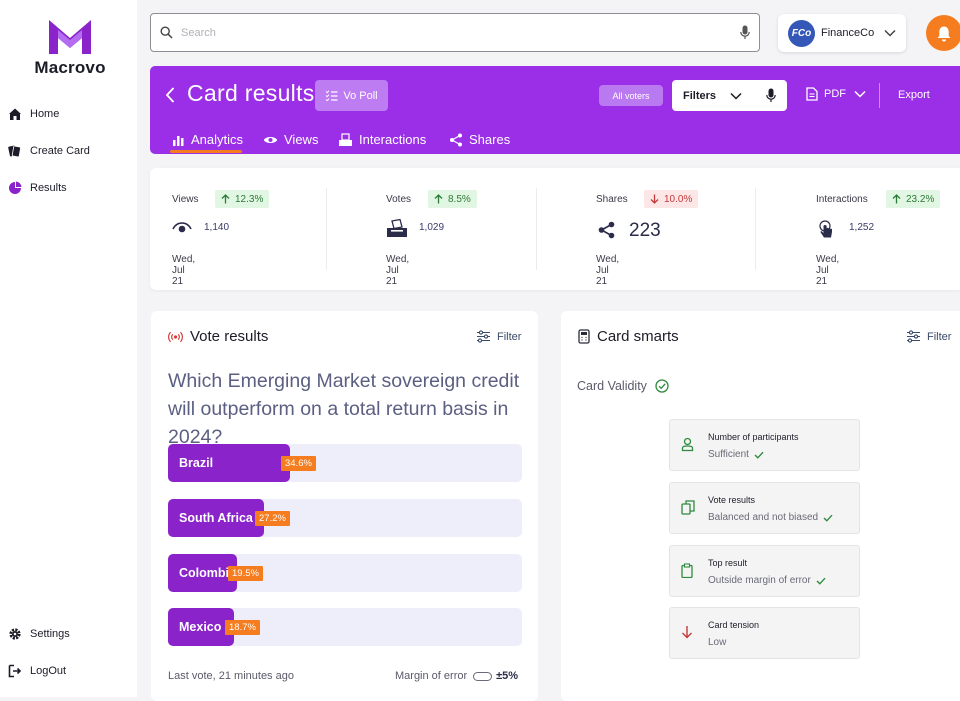 This screenshot has width=960, height=701. What do you see at coordinates (14, 151) in the screenshot?
I see `cards-icon` at bounding box center [14, 151].